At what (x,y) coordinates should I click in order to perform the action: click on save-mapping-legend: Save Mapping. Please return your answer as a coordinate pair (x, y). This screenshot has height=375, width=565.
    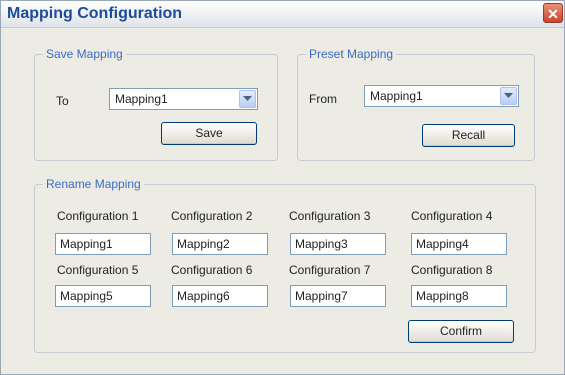
    Looking at the image, I should click on (84, 54).